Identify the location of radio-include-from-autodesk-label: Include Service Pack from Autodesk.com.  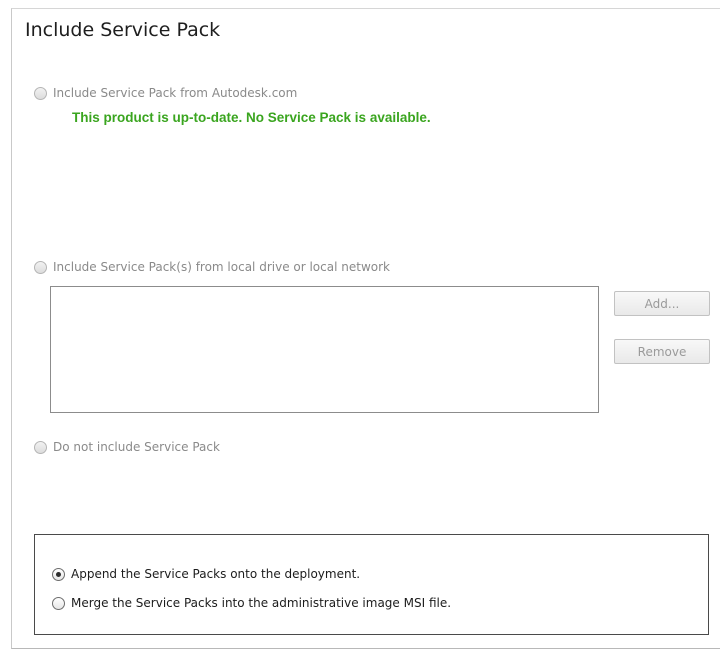
(175, 93).